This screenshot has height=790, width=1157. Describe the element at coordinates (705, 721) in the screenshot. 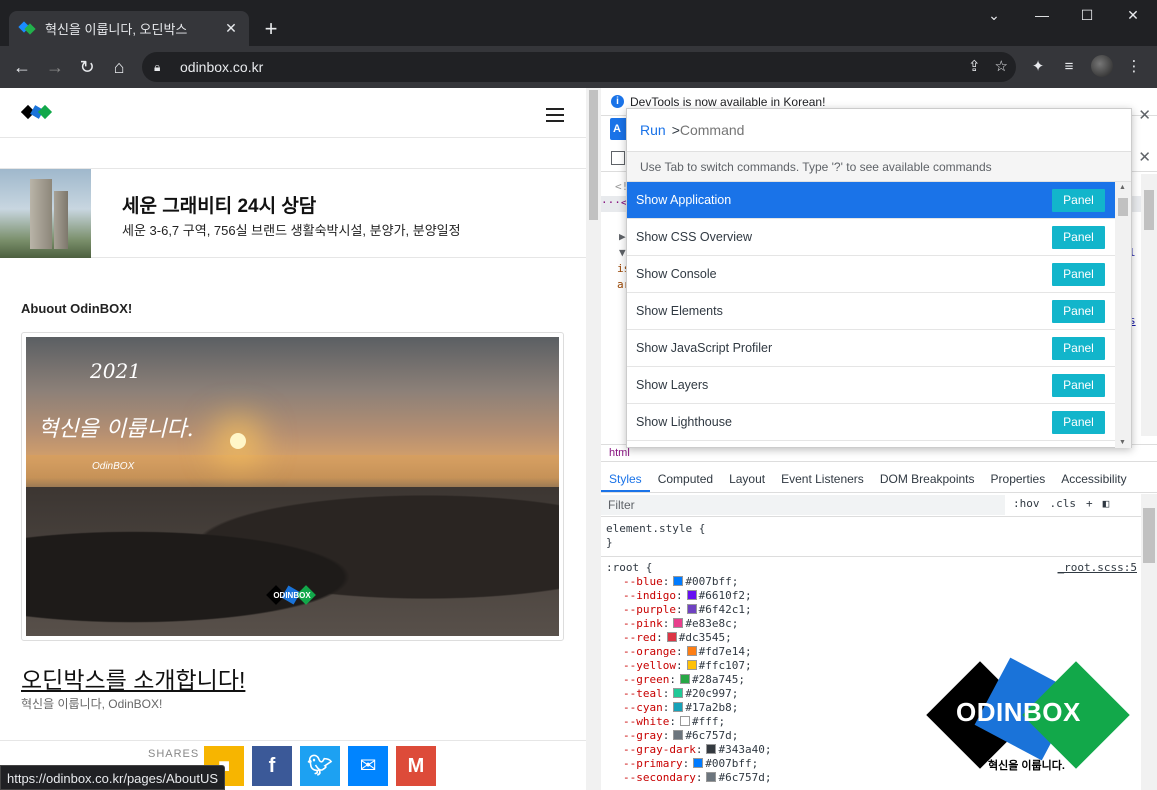

I see `css-variable-value: #fff` at that location.